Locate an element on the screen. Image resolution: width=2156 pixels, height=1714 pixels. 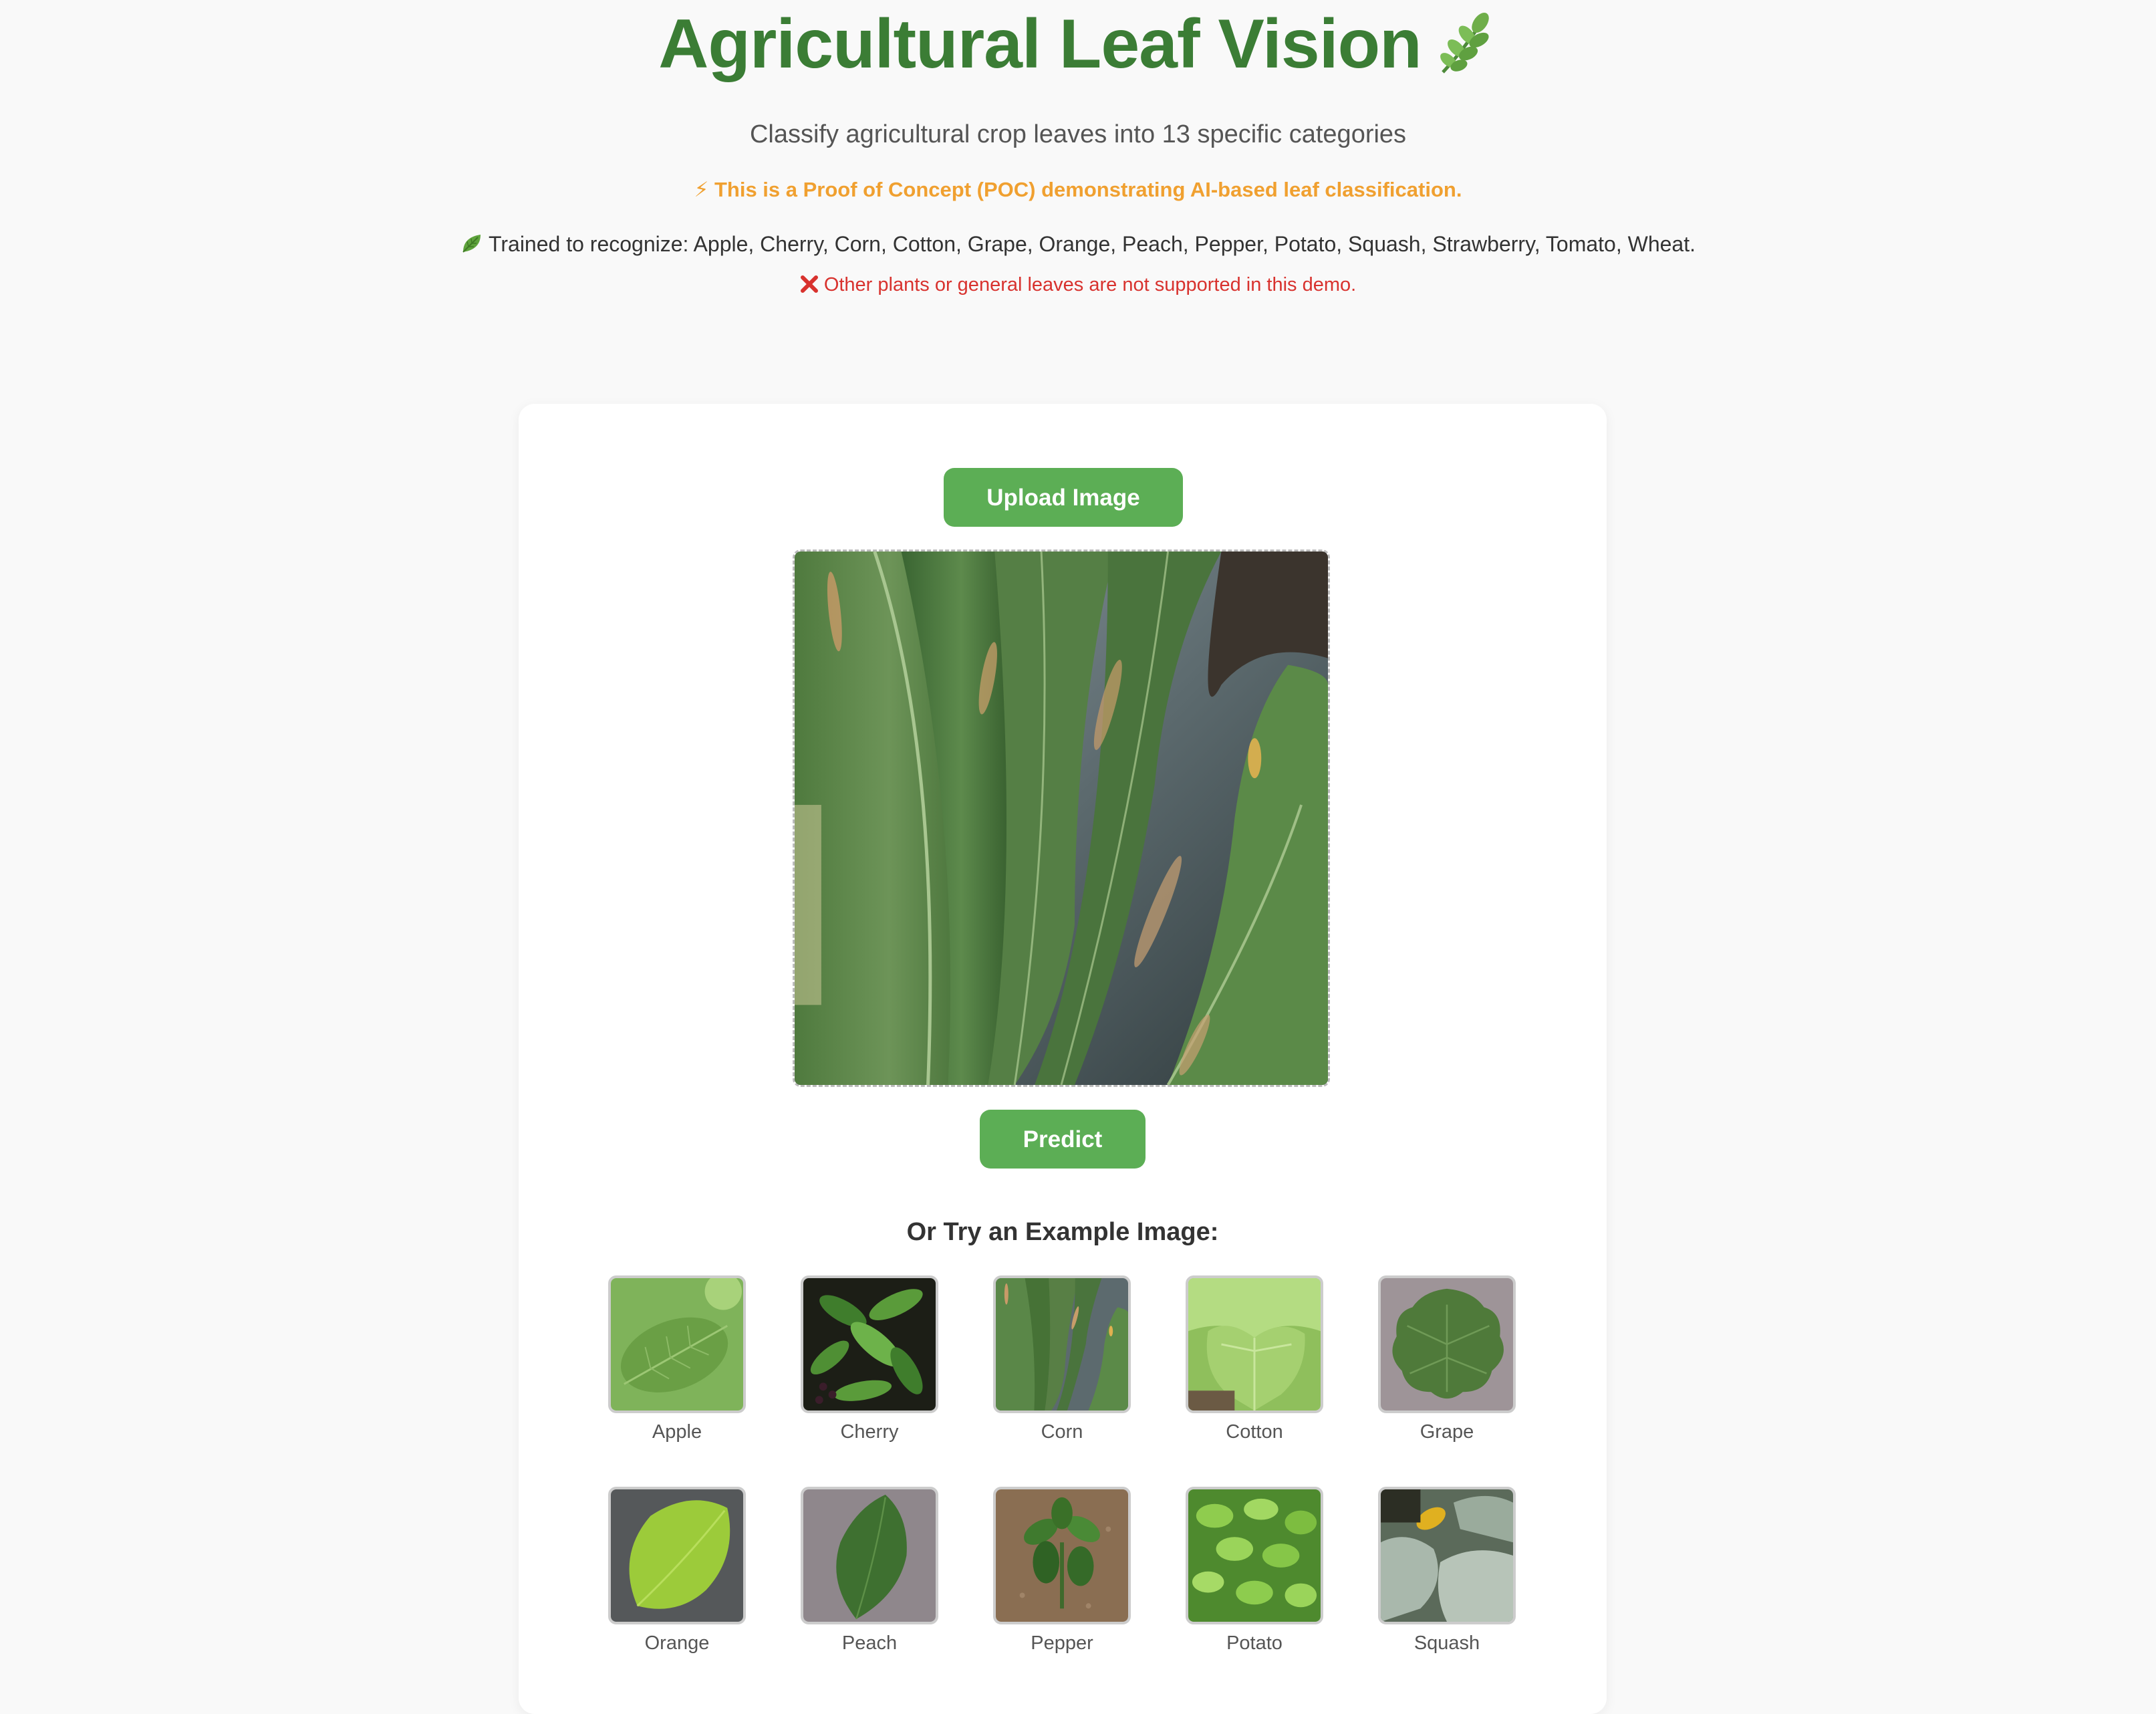
apple-leaf-image is located at coordinates (677, 1344).